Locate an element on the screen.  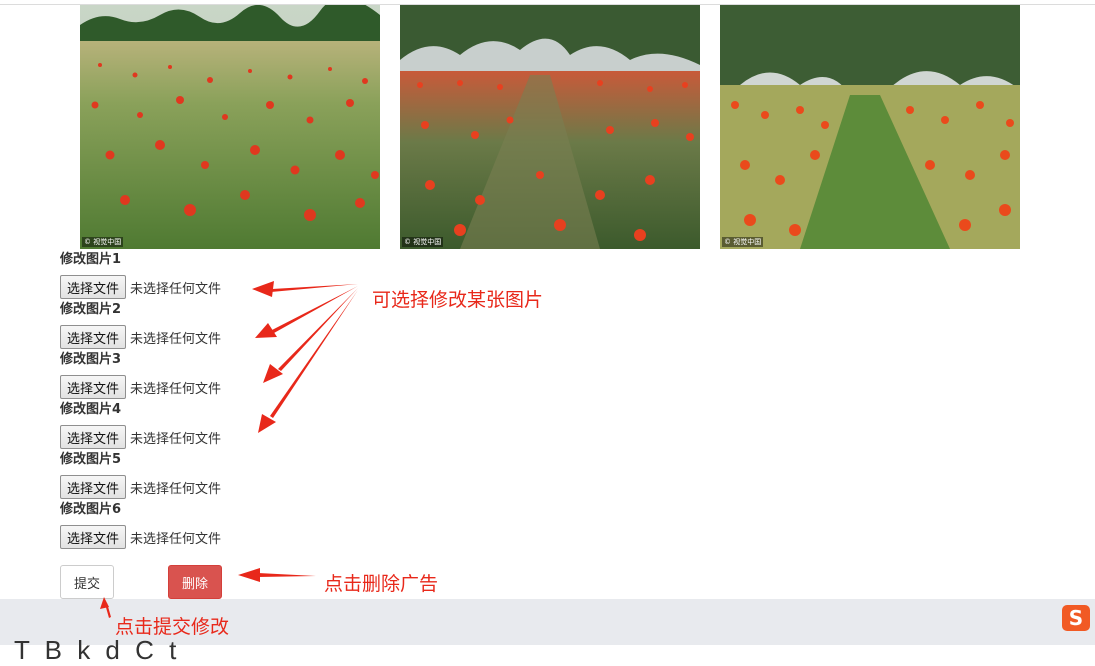
annotation-delete-hint: 点击删除广告 is located at coordinates (381, 584).